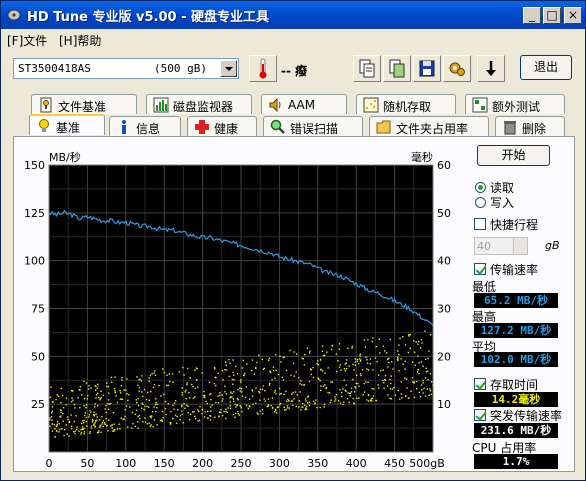 The image size is (586, 481). What do you see at coordinates (293, 15) in the screenshot?
I see `title-bar: HD Tune 专业版 v5.00 - 硬盘专业工具 _ □ ×` at bounding box center [293, 15].